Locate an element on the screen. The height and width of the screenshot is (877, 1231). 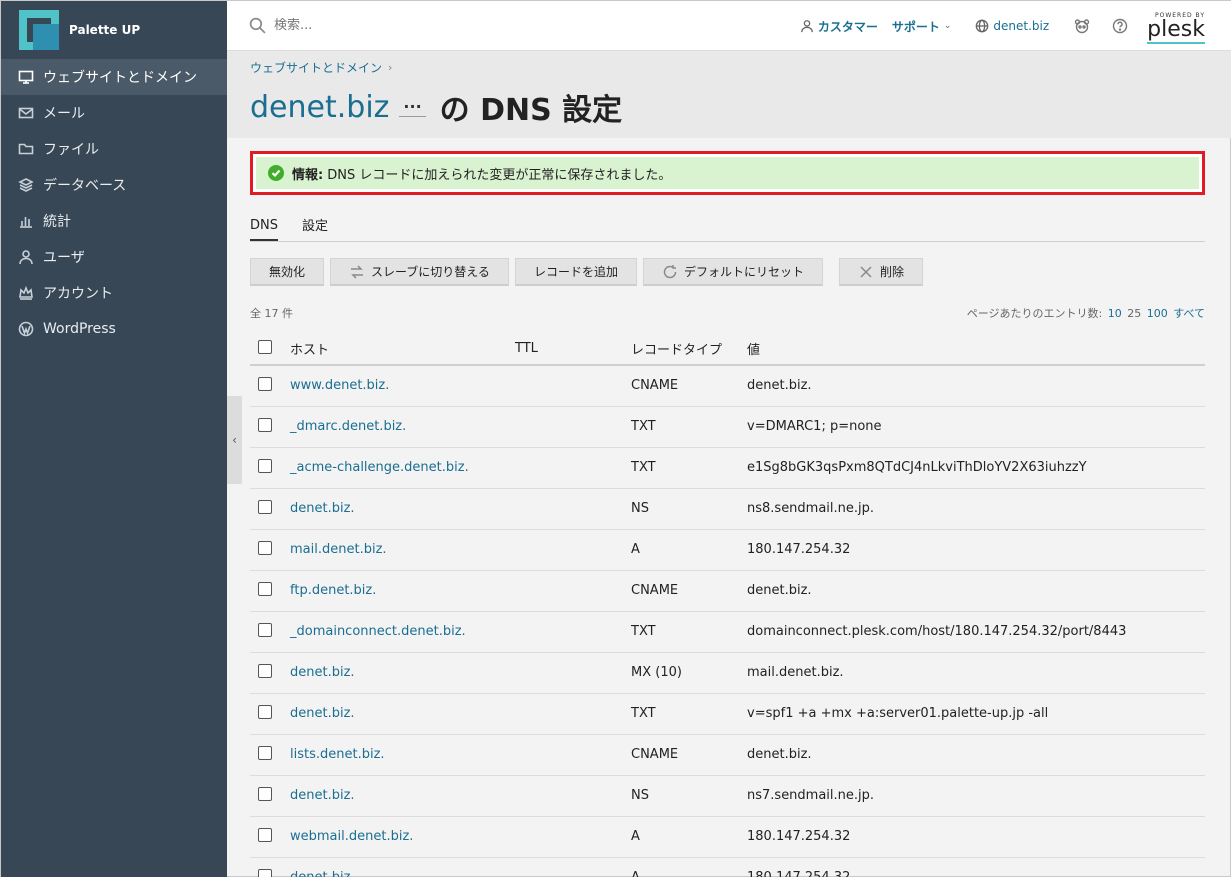
row-type: TXT is located at coordinates (689, 714).